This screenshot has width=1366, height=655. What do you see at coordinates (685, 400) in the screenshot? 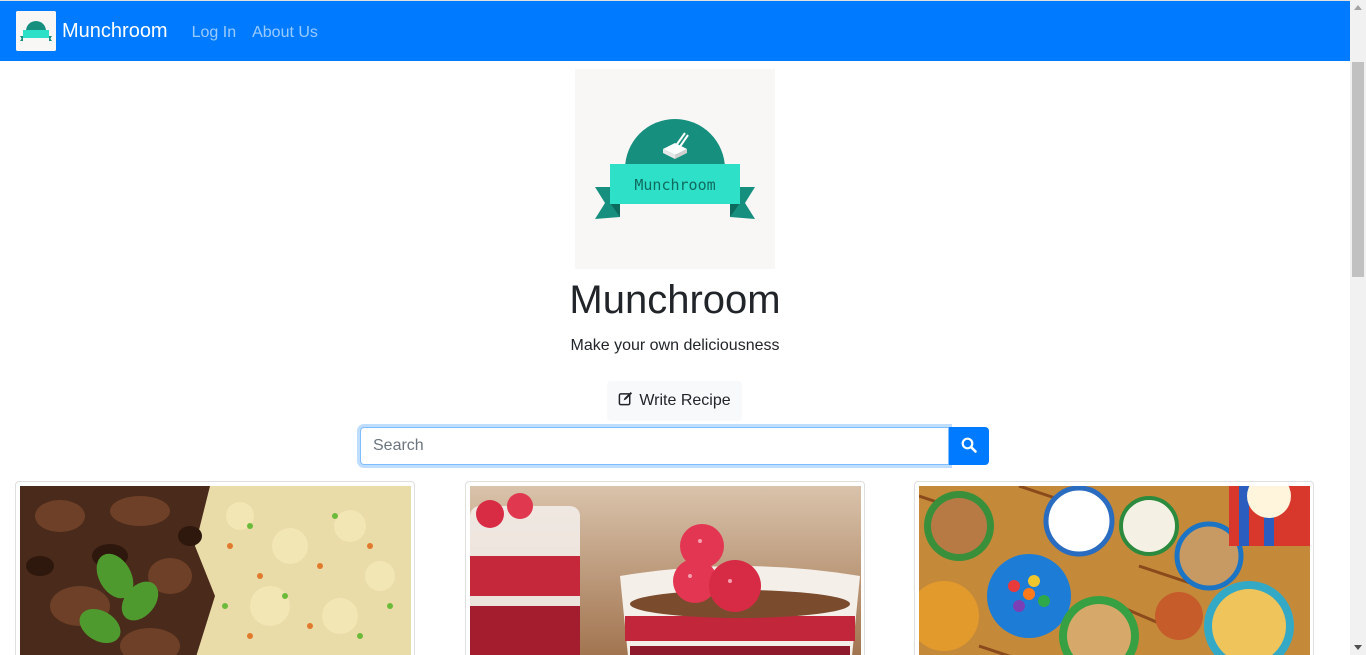
I see `write-recipe-label: Write Recipe` at bounding box center [685, 400].